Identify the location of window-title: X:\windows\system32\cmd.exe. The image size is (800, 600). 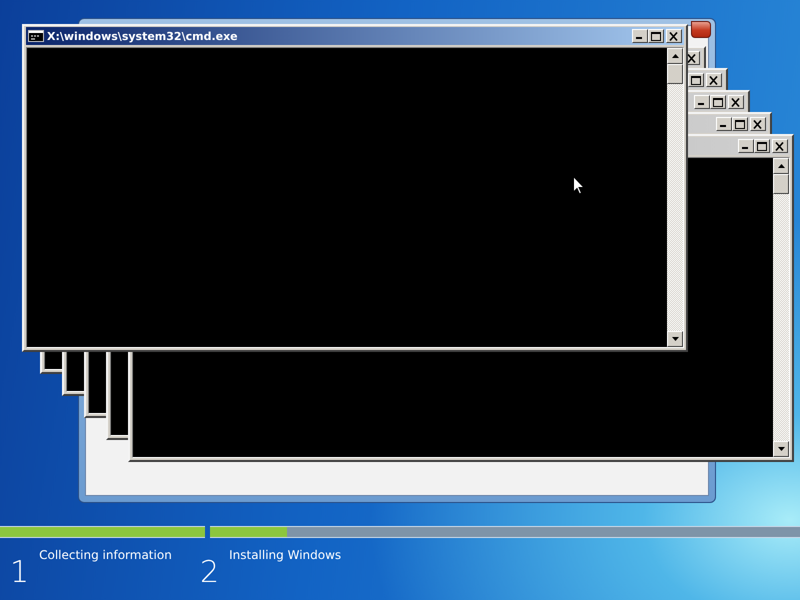
(142, 36).